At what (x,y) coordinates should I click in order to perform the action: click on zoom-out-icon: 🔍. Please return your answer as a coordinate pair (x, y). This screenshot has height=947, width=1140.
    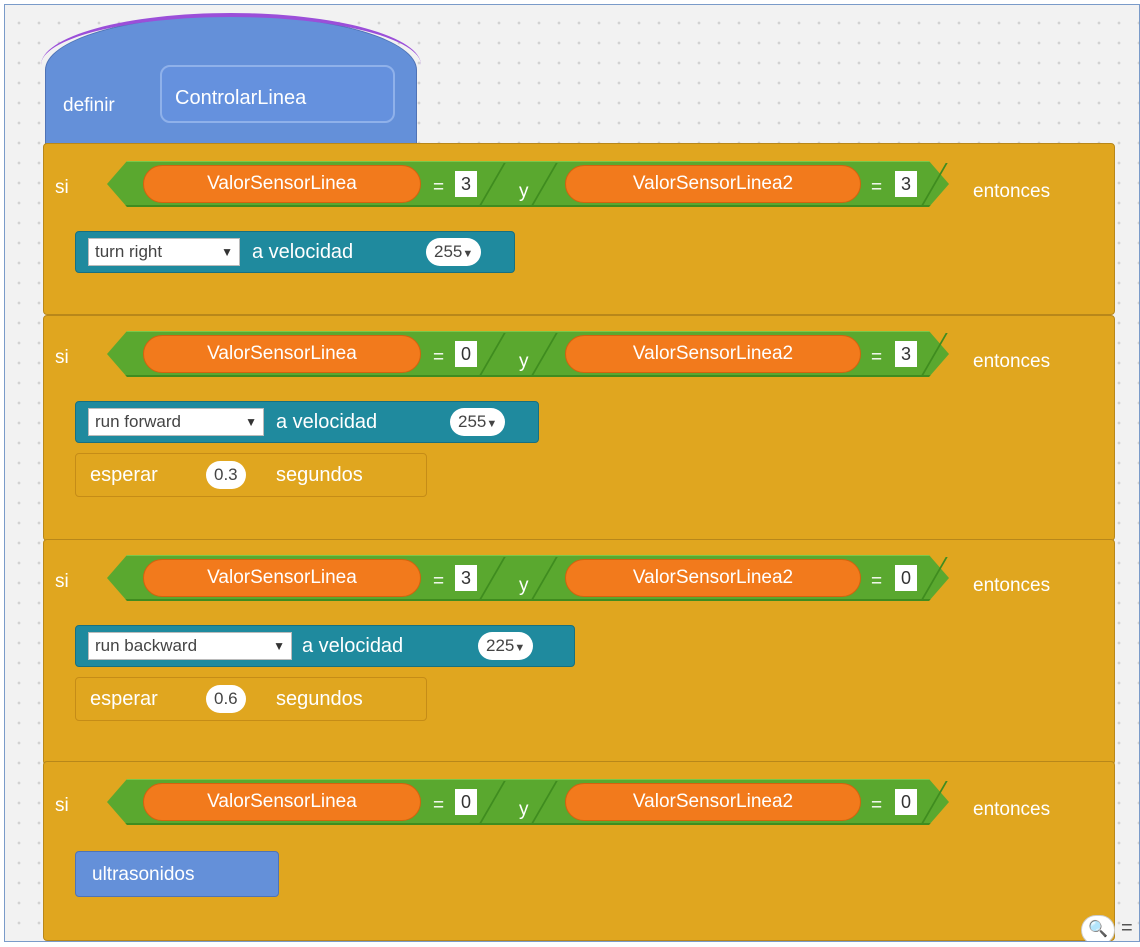
    Looking at the image, I should click on (1098, 929).